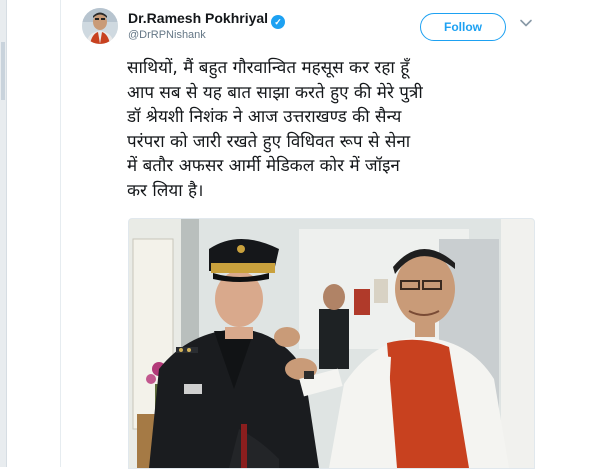 Image resolution: width=600 pixels, height=469 pixels. Describe the element at coordinates (167, 35) in the screenshot. I see `user-handle: @DrRPNishank` at that location.